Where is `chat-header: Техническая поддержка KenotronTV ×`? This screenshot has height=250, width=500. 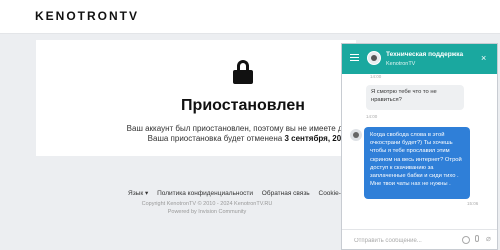
chat-header: Техническая поддержка KenotronTV × is located at coordinates (419, 59).